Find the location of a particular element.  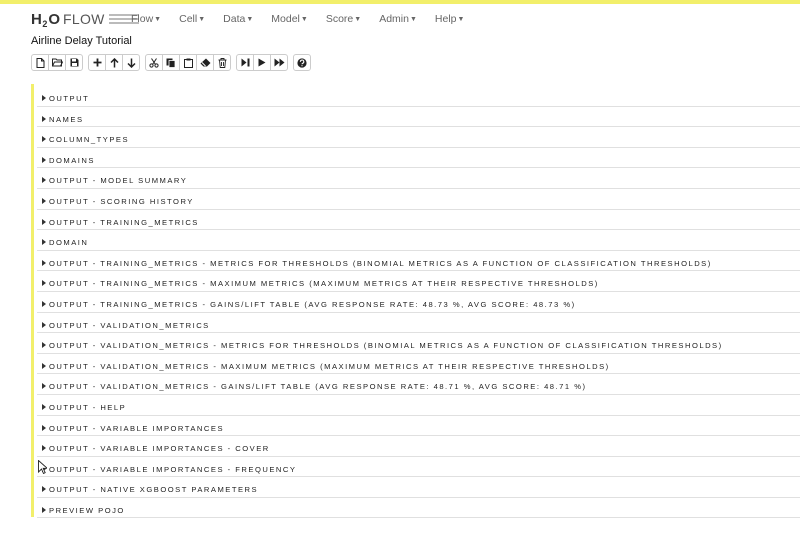

help-button-group is located at coordinates (302, 62).